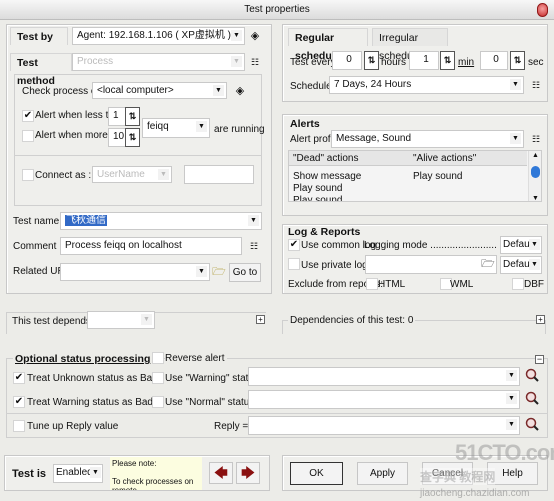 Image resolution: width=554 pixels, height=501 pixels. I want to click on note-line-2: To check processes on remote, so click(153, 483).